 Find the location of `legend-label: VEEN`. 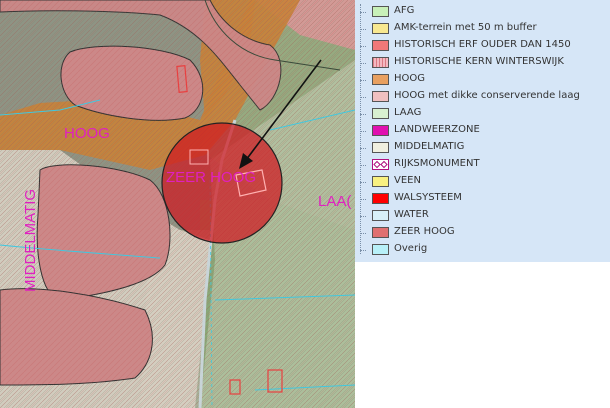

legend-label: VEEN is located at coordinates (407, 180).